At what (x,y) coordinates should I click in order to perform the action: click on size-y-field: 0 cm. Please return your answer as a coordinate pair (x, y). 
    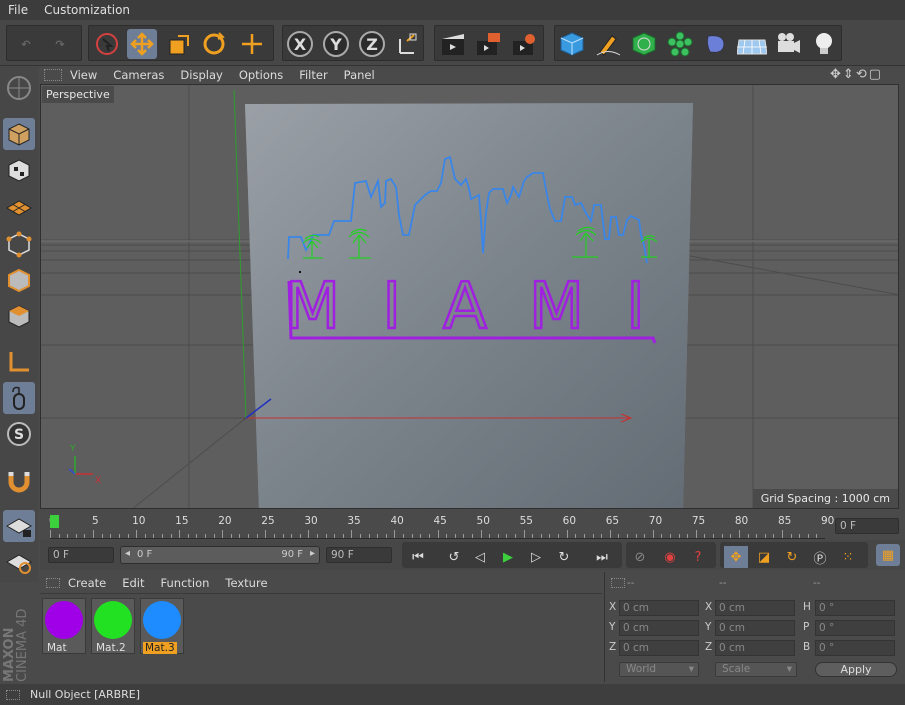
    Looking at the image, I should click on (755, 628).